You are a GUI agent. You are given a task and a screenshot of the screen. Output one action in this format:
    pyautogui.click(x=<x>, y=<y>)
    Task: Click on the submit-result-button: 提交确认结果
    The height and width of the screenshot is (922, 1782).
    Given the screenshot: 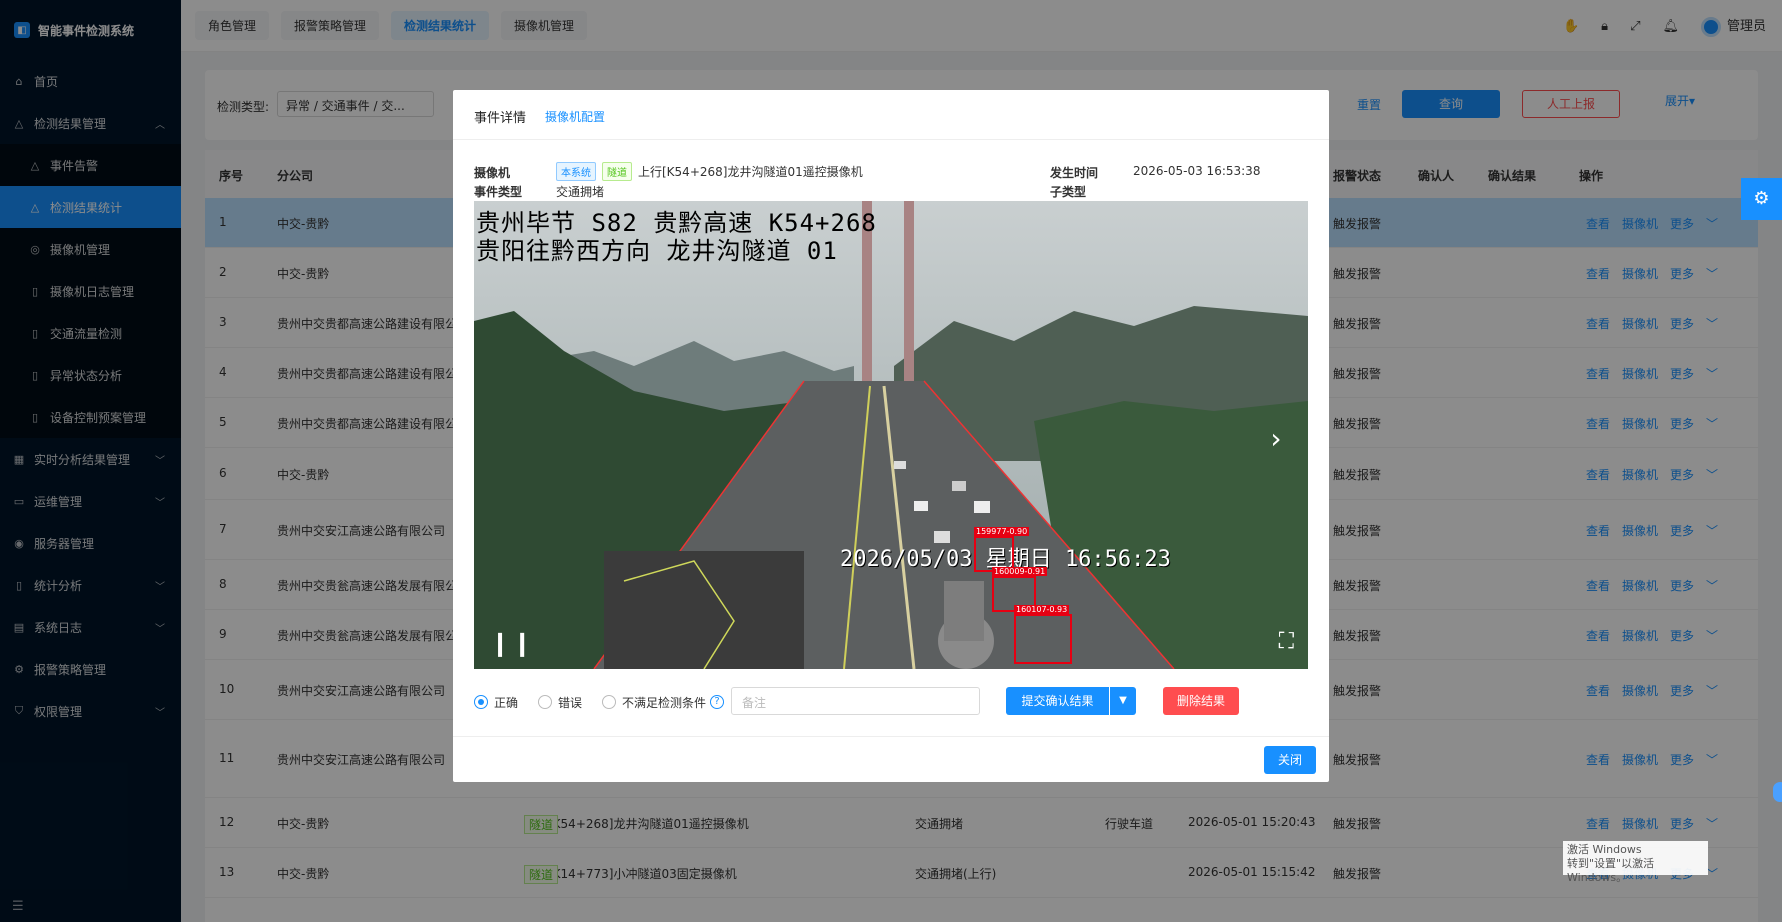 What is the action you would take?
    pyautogui.click(x=1057, y=701)
    